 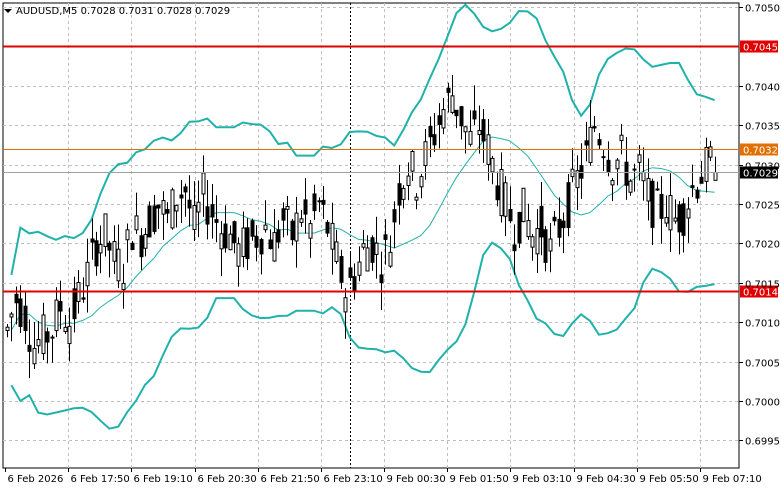 I want to click on chart-header: AUDUSD,M5 0.7028 0.7031 0.7028 0.7029, so click(x=117, y=11).